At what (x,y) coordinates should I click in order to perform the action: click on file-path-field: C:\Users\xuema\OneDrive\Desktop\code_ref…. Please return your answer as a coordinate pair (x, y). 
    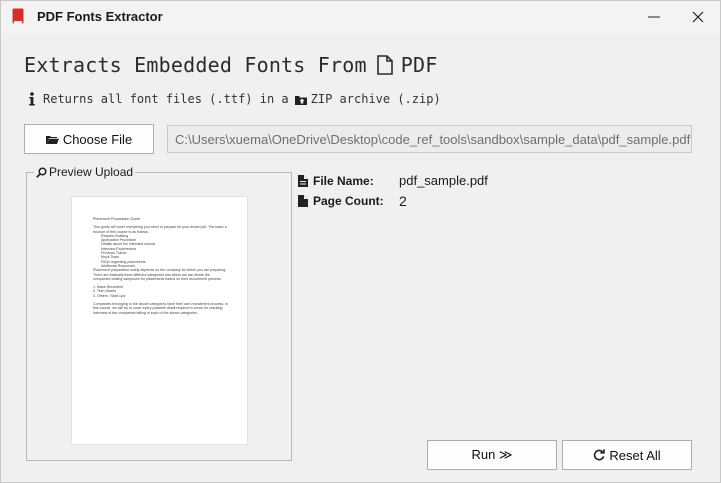
    Looking at the image, I should click on (429, 139).